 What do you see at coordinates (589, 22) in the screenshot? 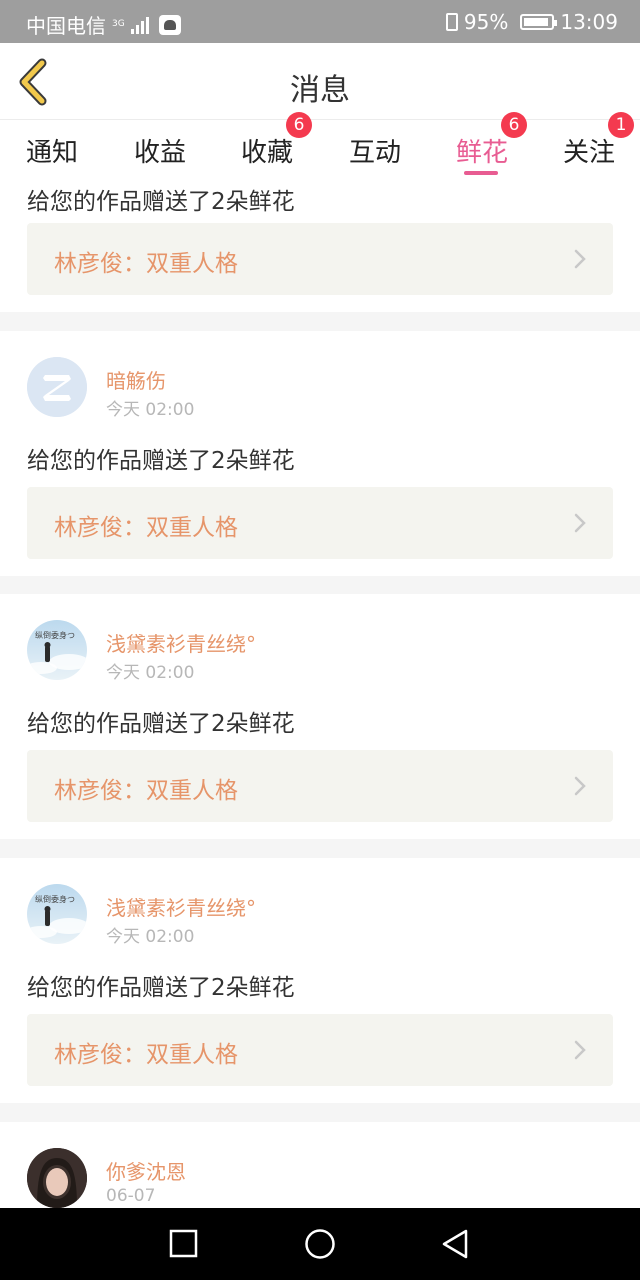
I see `clock: 13:09` at bounding box center [589, 22].